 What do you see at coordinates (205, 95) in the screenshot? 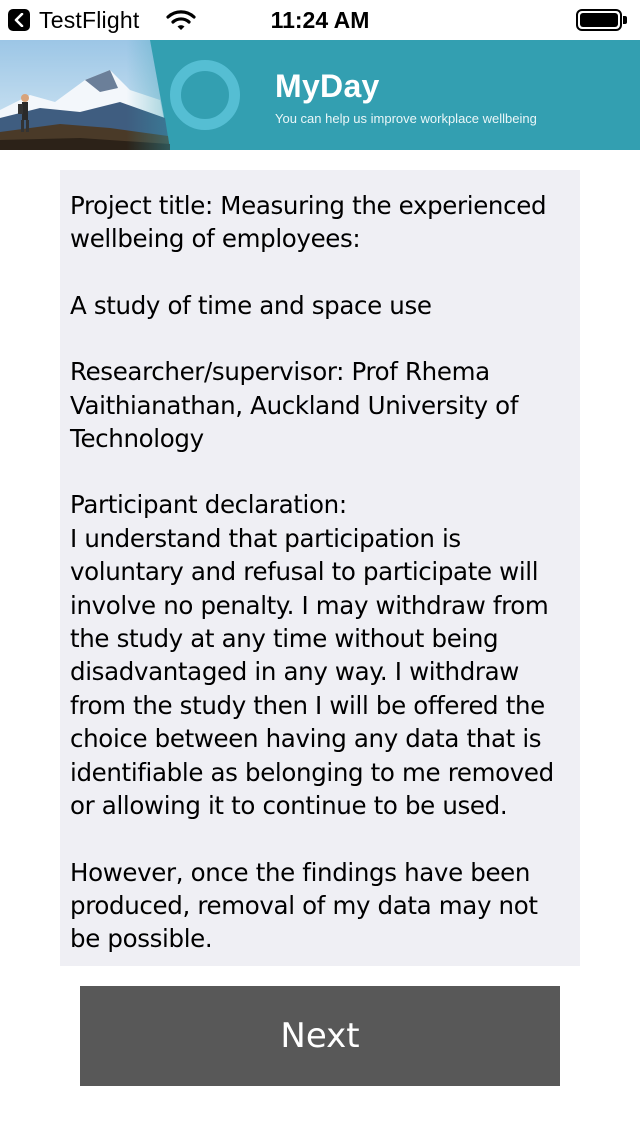
I see `logo-ring-icon` at bounding box center [205, 95].